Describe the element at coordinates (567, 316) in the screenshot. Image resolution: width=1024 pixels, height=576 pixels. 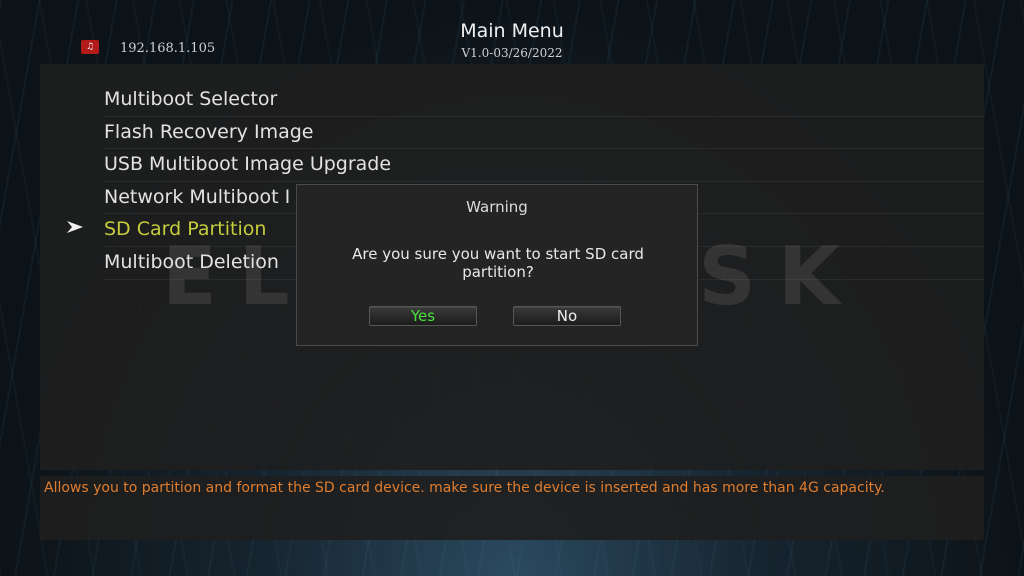
I see `no-button: No` at that location.